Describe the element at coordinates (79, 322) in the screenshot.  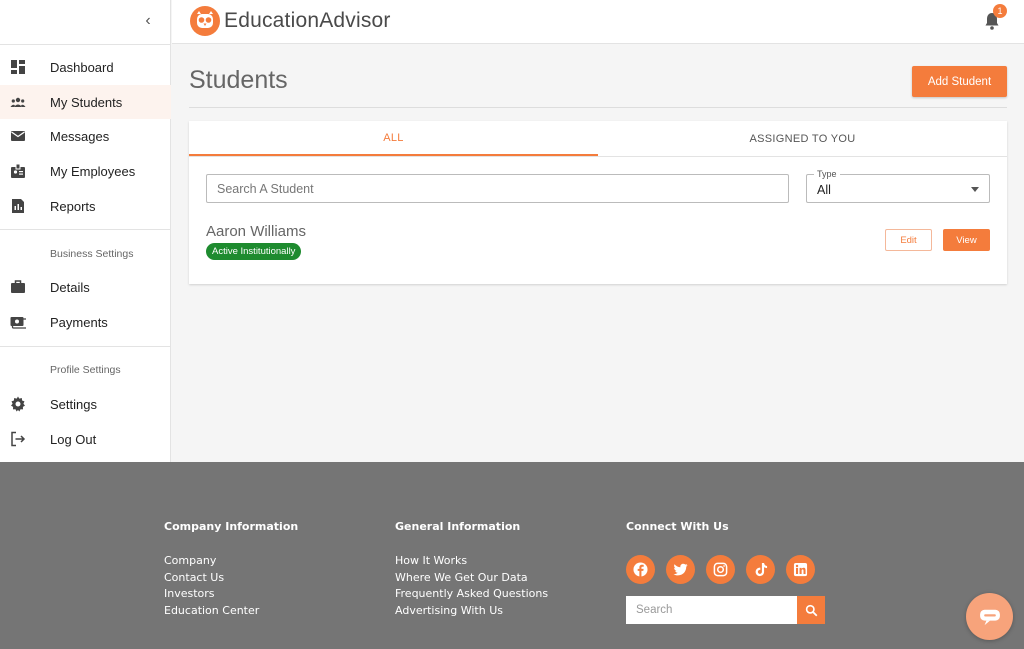
I see `sidebar-item-label: Payments` at that location.